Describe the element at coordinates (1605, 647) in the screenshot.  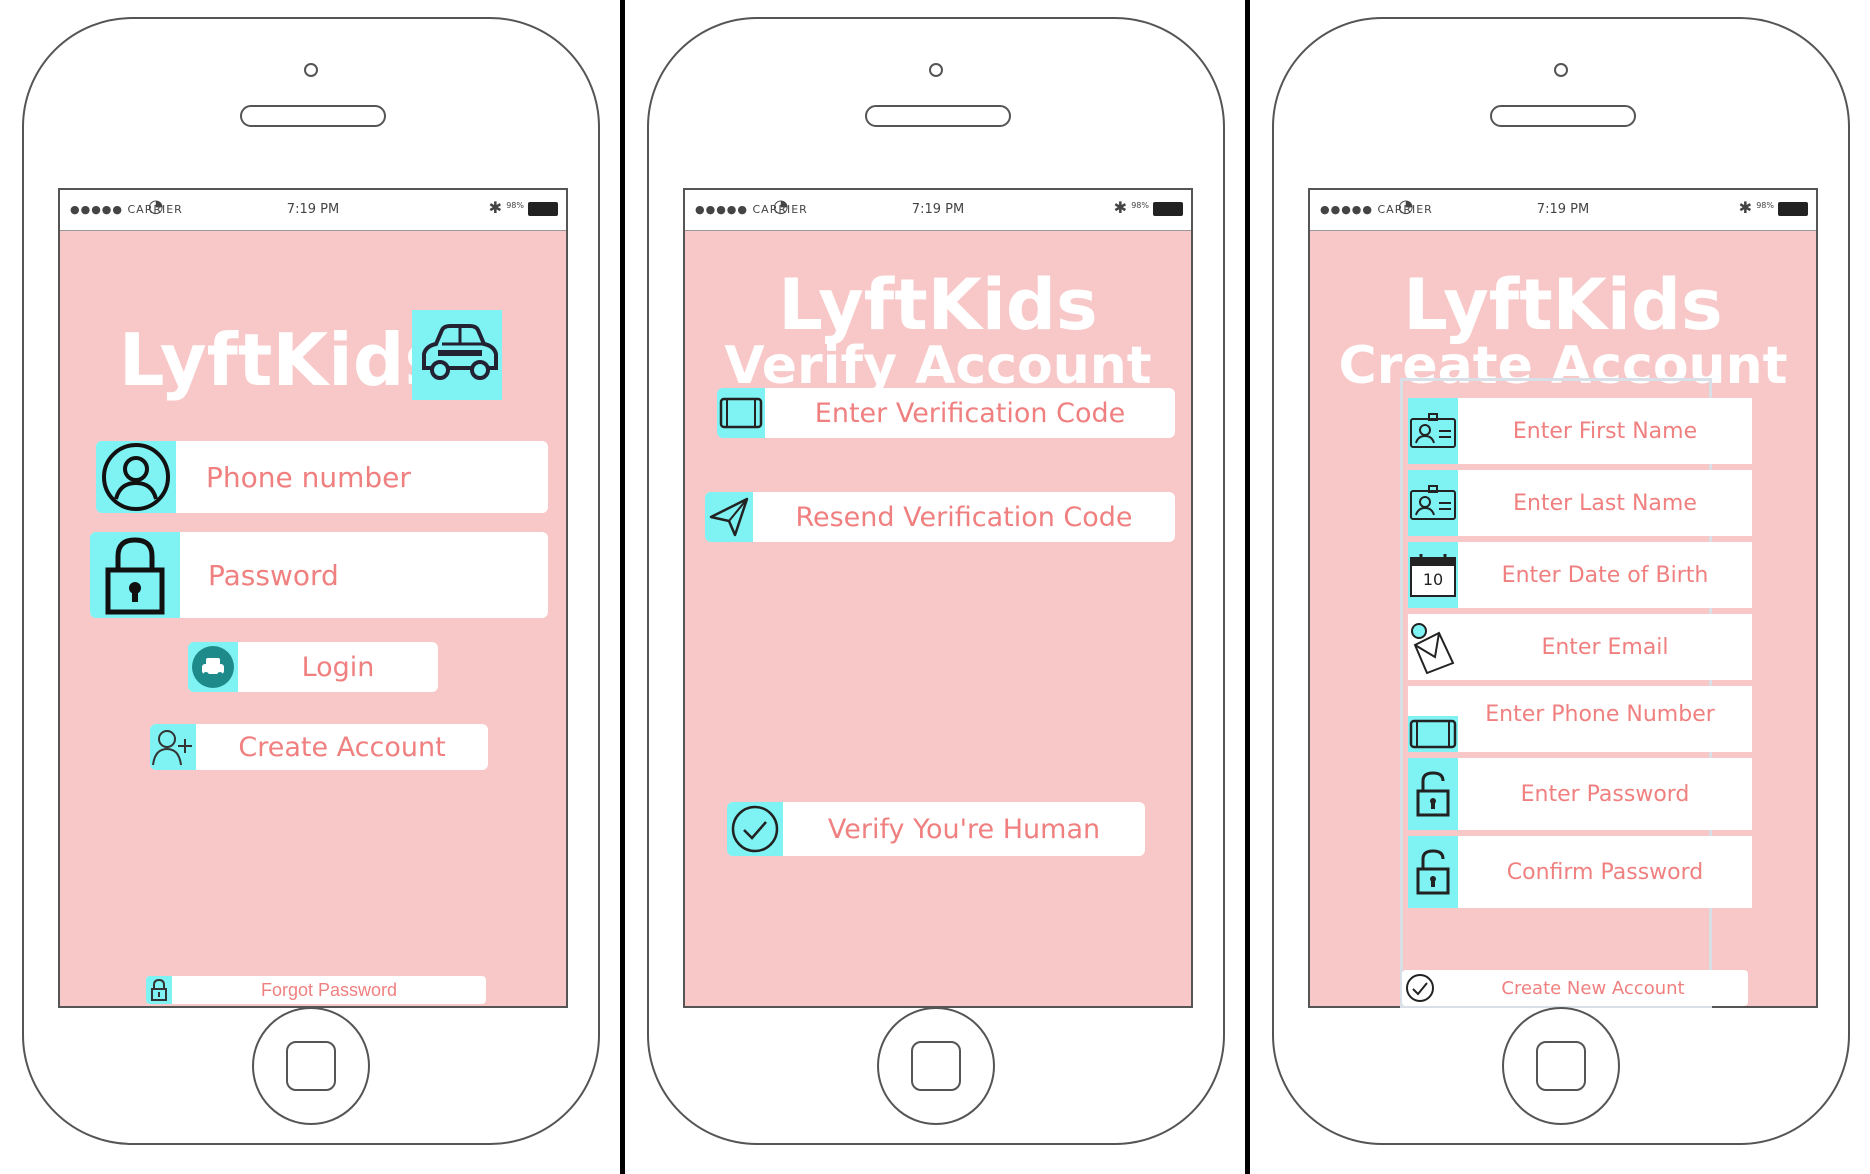
I see `email-placeholder: Enter Email` at that location.